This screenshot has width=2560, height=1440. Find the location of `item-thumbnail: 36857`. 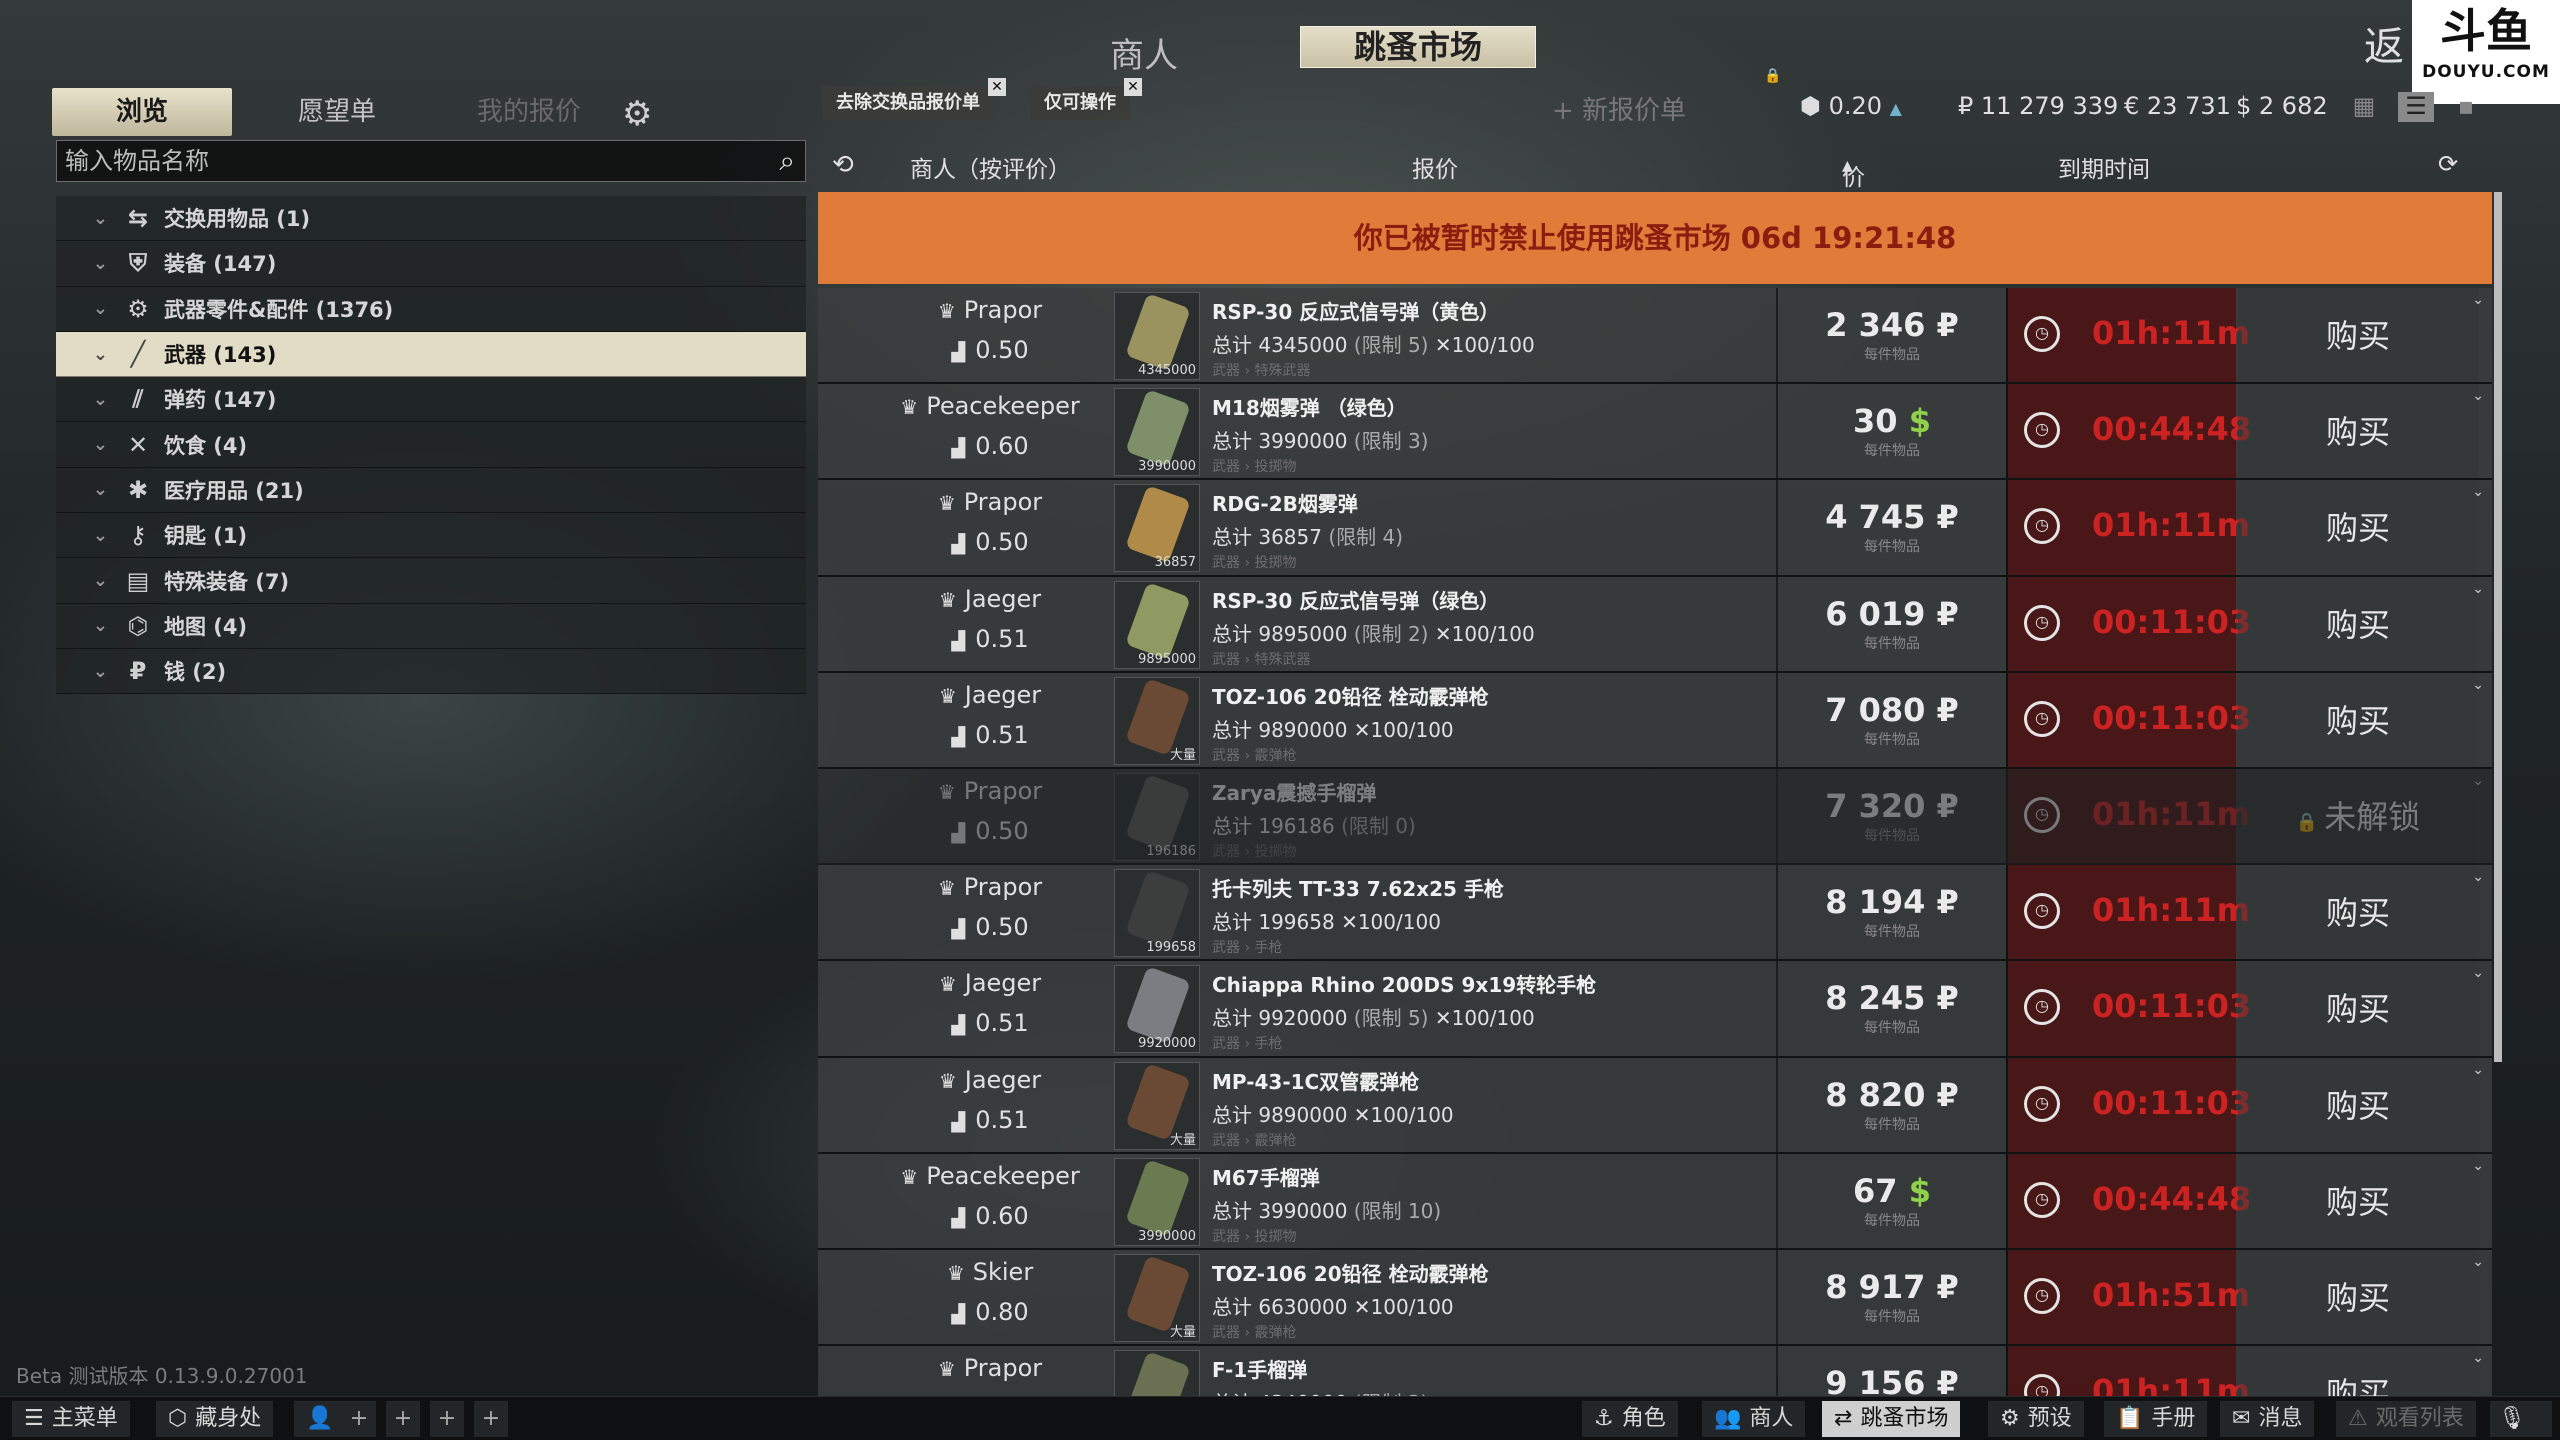

item-thumbnail: 36857 is located at coordinates (1157, 528).